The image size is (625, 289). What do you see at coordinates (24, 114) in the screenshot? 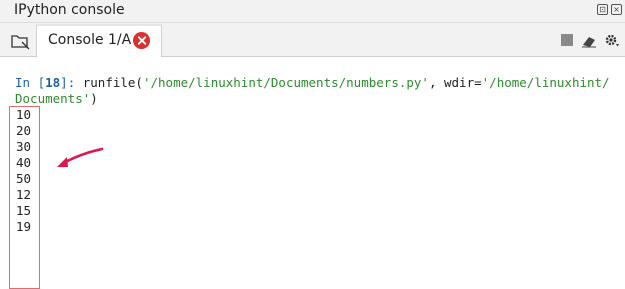
I see `output-line: 10` at bounding box center [24, 114].